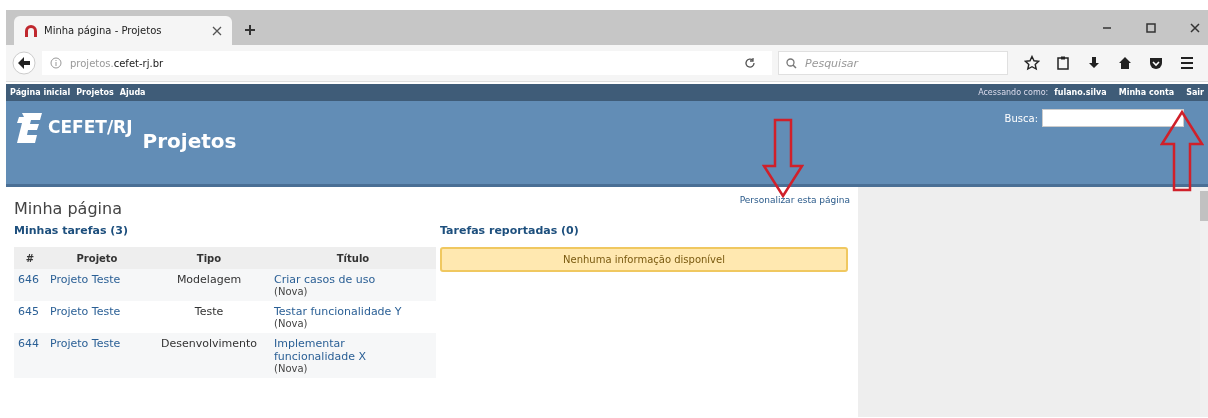 The image size is (1208, 418). Describe the element at coordinates (71, 230) in the screenshot. I see `section-heading: Minhas tarefas (3)` at that location.